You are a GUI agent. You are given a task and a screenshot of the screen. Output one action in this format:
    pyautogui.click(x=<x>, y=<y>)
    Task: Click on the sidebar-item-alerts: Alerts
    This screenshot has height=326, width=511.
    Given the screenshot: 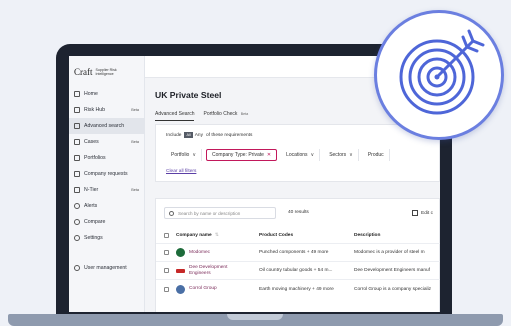 What is the action you would take?
    pyautogui.click(x=107, y=206)
    